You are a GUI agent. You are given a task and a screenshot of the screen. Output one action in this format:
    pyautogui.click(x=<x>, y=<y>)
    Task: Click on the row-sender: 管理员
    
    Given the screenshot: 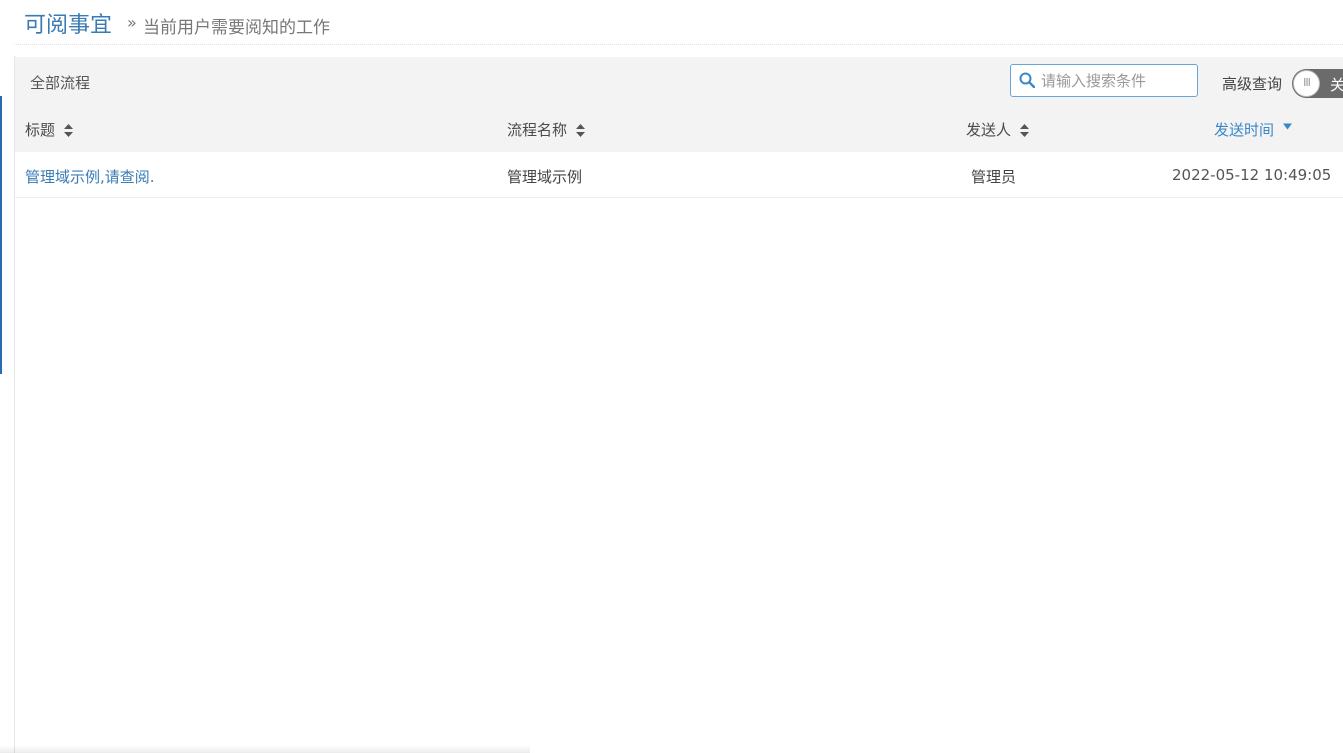 What is the action you would take?
    pyautogui.click(x=994, y=177)
    